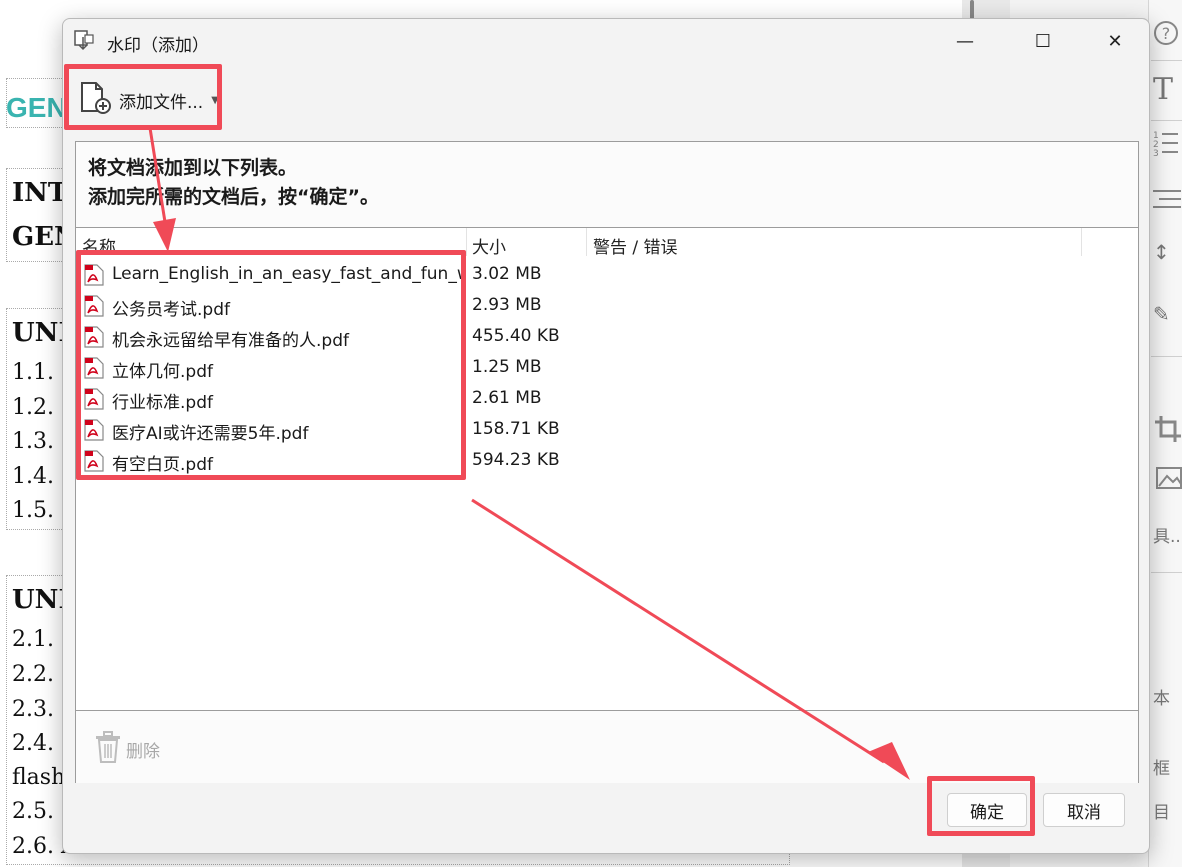 Image resolution: width=1182 pixels, height=867 pixels. I want to click on column-header-warnings: 警告 / 错误, so click(635, 245).